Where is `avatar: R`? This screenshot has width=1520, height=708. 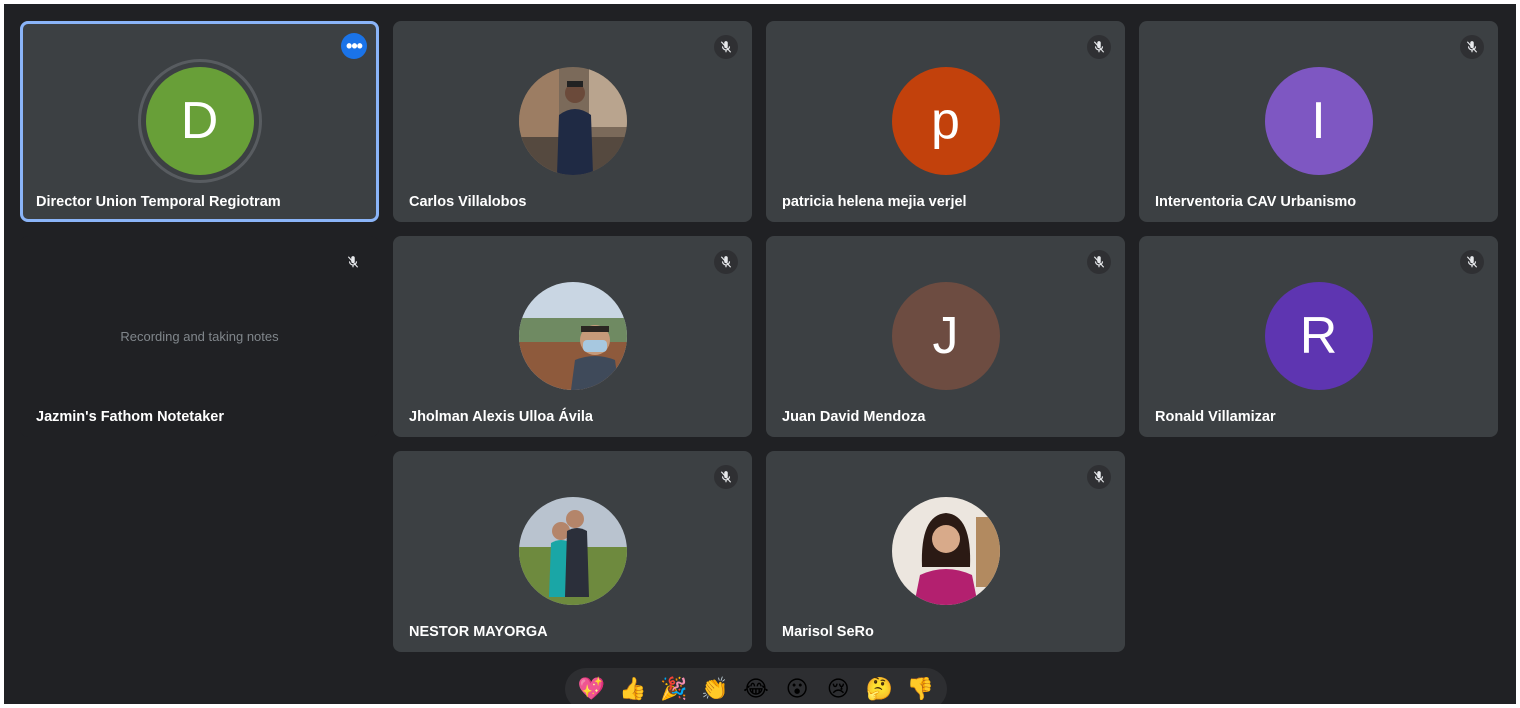
avatar: R is located at coordinates (1318, 336).